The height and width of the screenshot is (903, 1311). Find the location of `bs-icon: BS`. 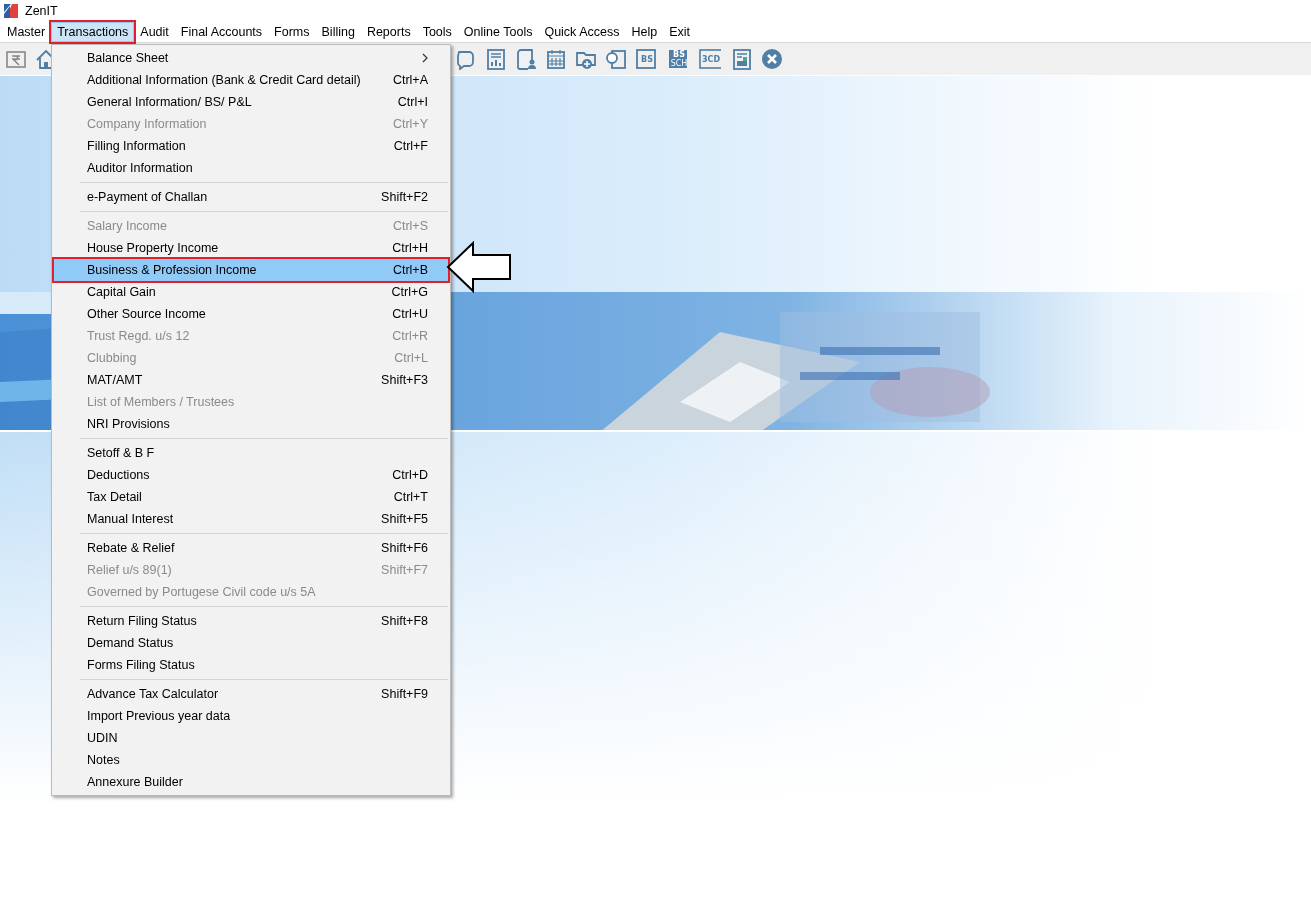

bs-icon: BS is located at coordinates (647, 59).